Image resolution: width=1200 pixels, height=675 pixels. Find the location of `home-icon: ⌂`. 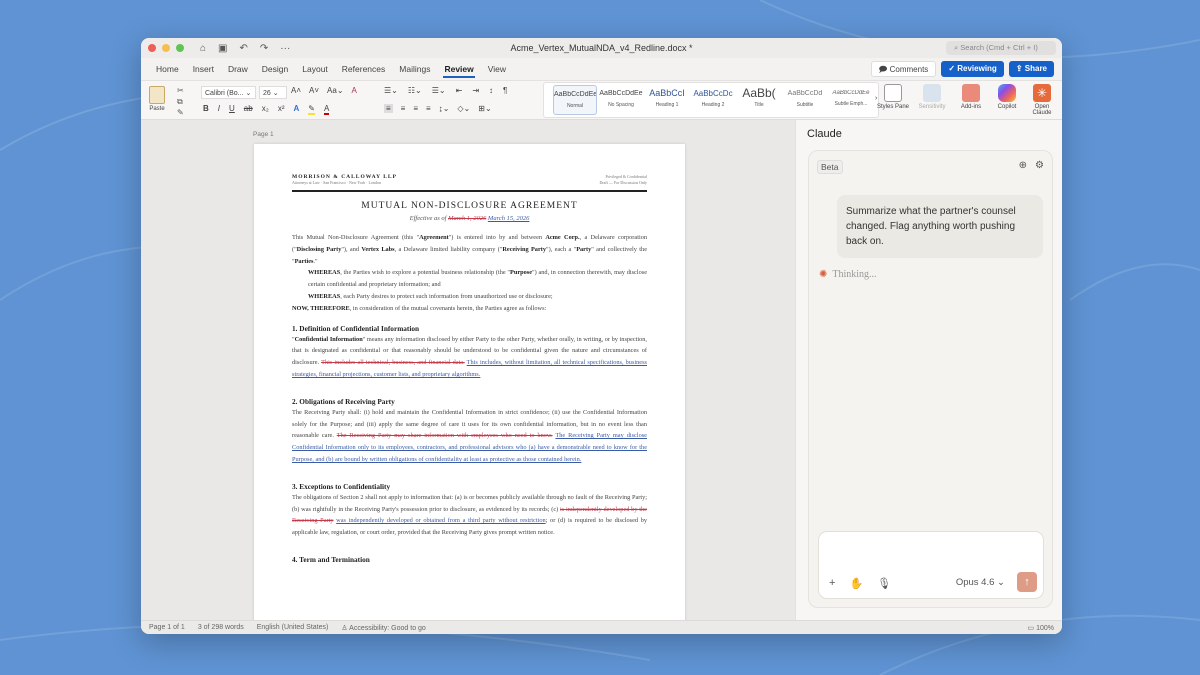

home-icon: ⌂ is located at coordinates (203, 48).